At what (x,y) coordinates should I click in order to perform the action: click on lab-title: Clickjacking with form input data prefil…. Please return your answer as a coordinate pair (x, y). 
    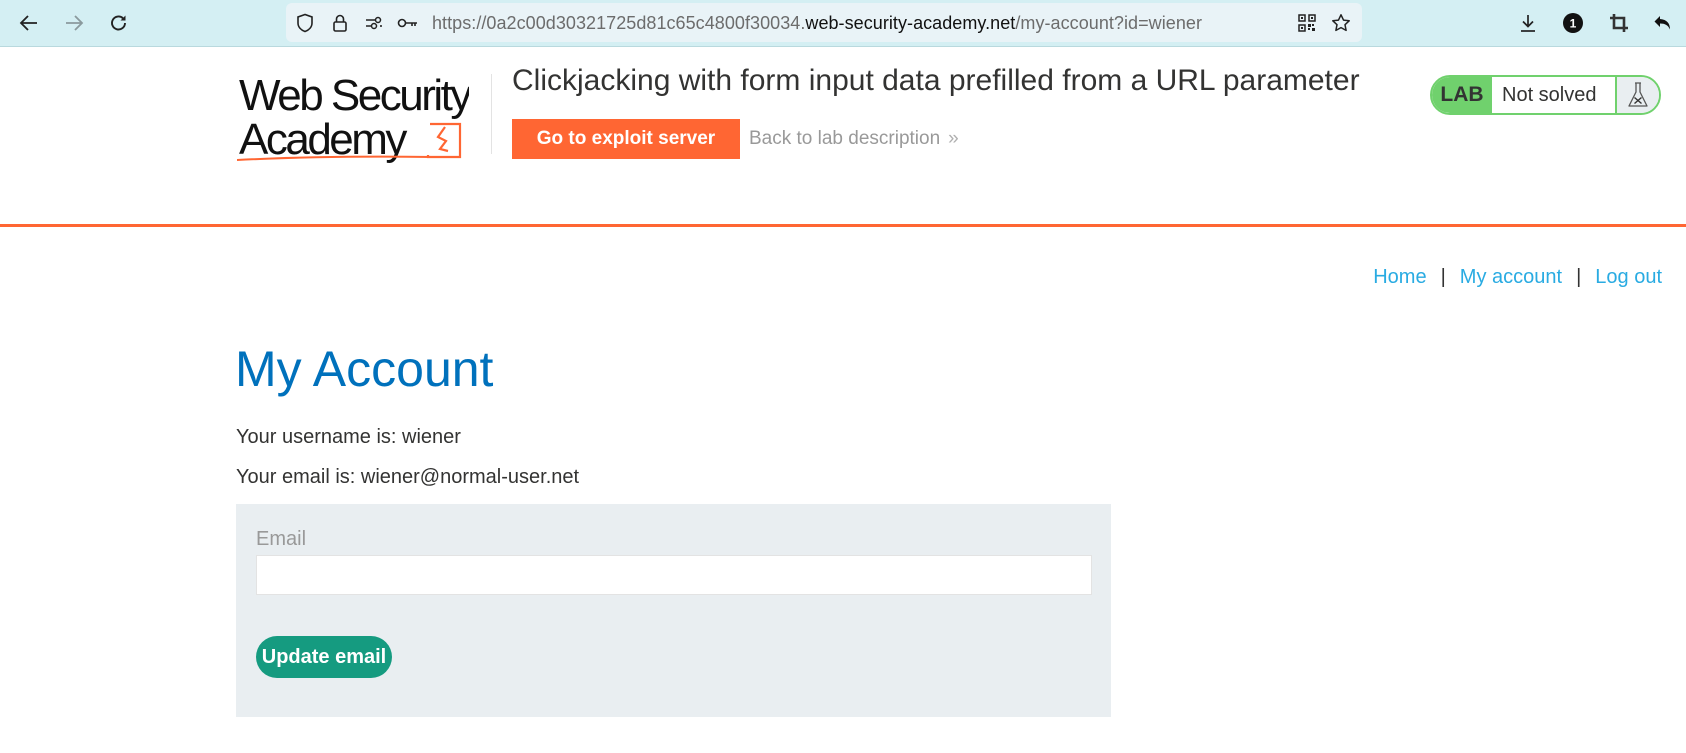
    Looking at the image, I should click on (936, 80).